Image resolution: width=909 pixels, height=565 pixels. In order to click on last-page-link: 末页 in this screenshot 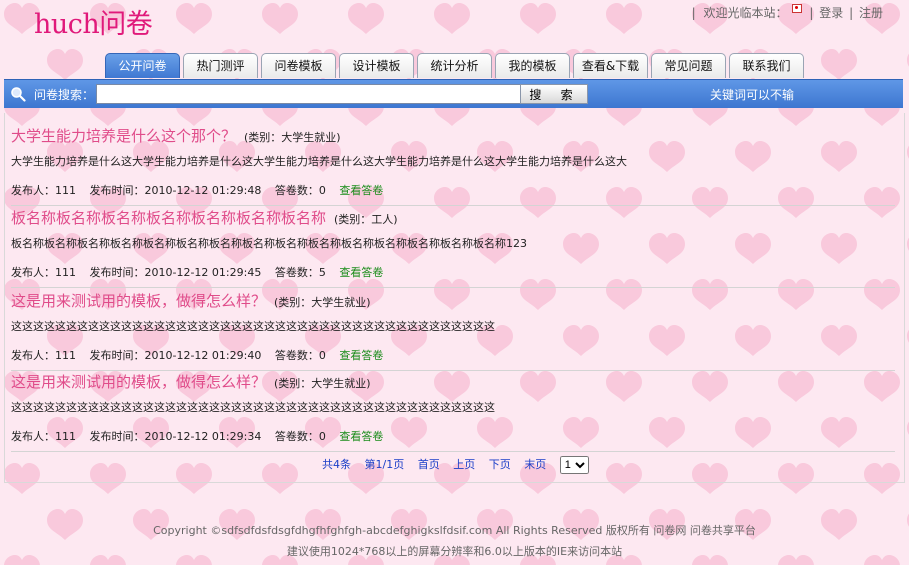, I will do `click(535, 464)`.